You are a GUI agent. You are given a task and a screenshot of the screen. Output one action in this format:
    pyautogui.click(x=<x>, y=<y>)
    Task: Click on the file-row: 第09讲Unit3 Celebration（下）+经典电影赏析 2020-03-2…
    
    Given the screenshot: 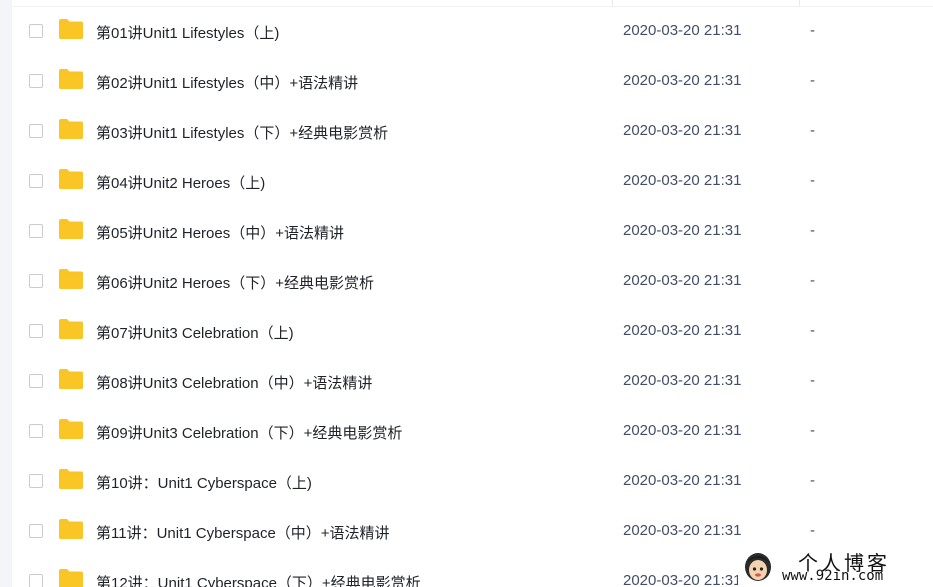 What is the action you would take?
    pyautogui.click(x=472, y=432)
    